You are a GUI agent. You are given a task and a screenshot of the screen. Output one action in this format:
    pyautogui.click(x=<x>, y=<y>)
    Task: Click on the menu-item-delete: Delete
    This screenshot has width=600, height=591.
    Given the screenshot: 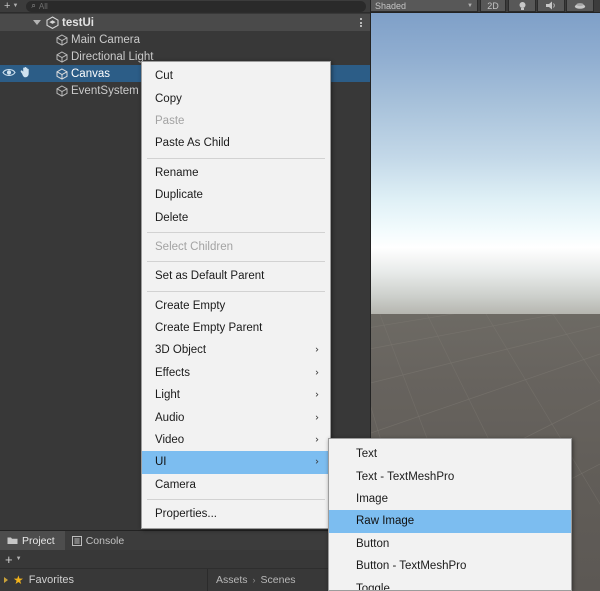 What is the action you would take?
    pyautogui.click(x=236, y=217)
    